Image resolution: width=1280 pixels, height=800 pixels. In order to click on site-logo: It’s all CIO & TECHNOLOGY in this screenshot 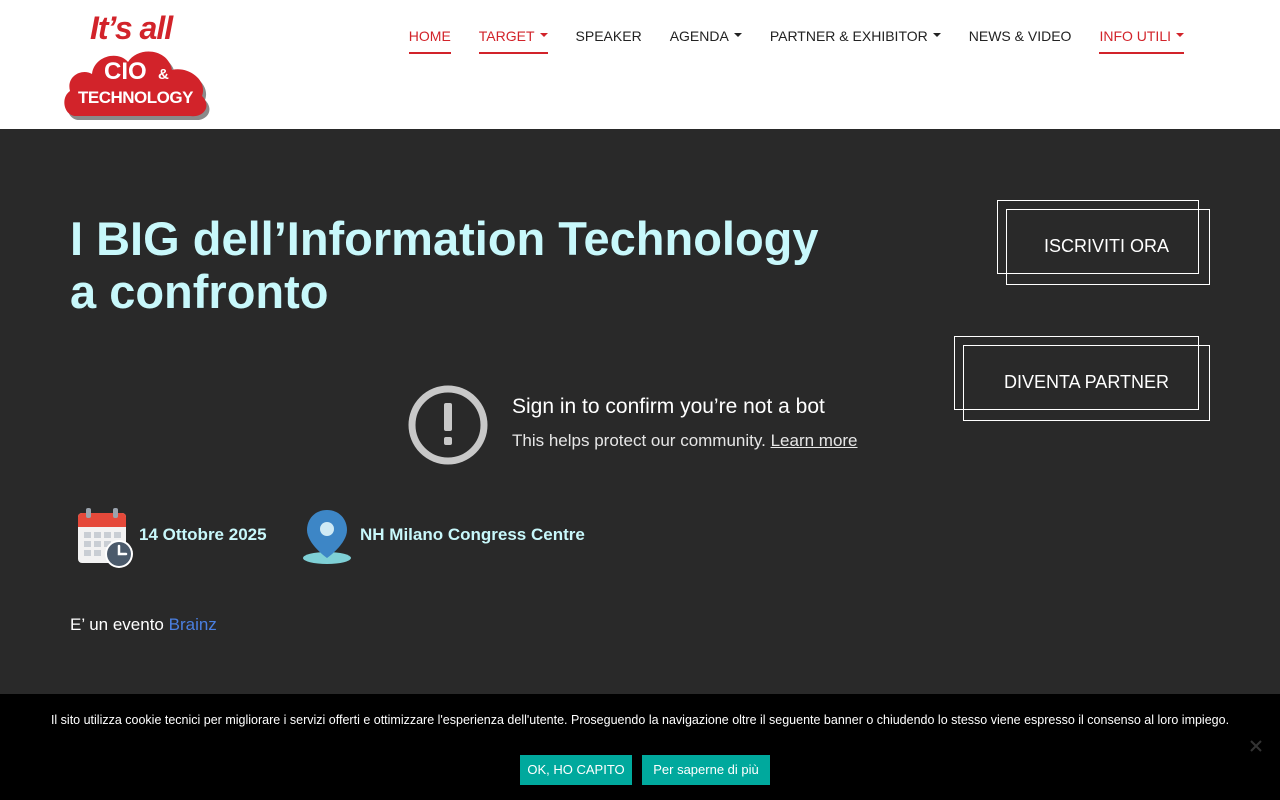, I will do `click(137, 65)`.